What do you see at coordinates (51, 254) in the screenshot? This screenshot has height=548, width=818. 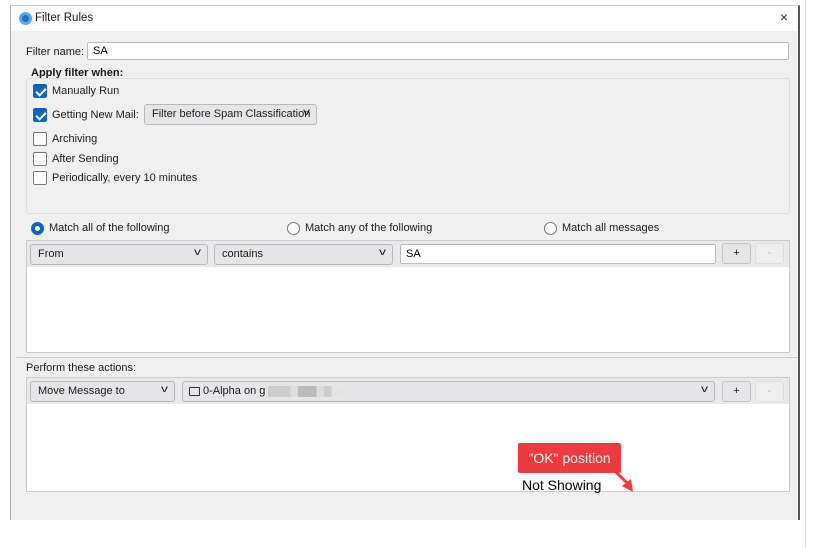 I see `rule-field-value: From` at bounding box center [51, 254].